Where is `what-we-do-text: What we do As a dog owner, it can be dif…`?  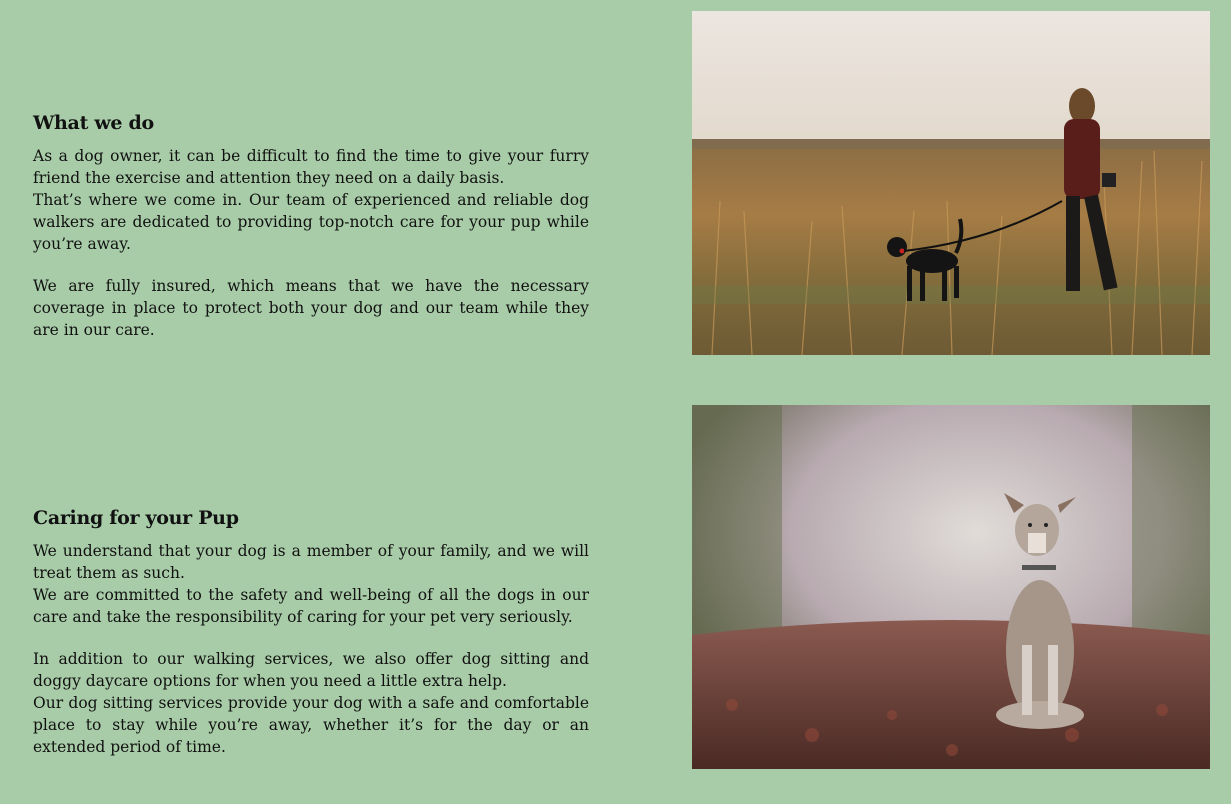 what-we-do-text: What we do As a dog owner, it can be dif… is located at coordinates (311, 226).